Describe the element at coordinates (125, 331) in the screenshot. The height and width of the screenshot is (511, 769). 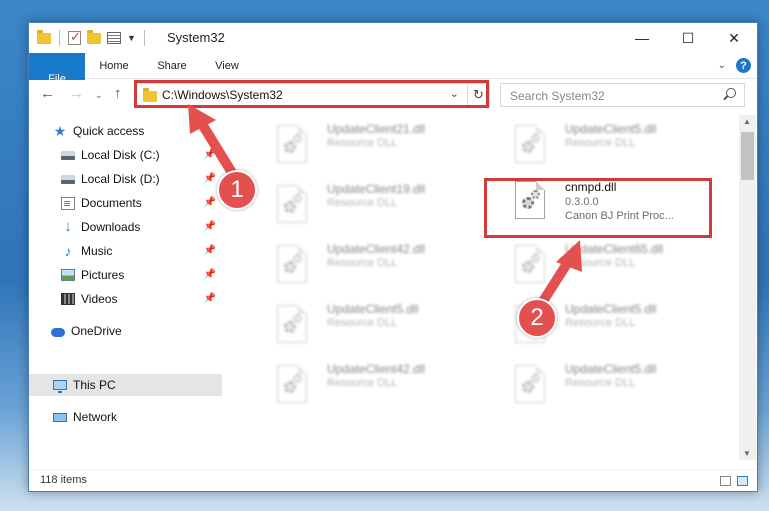
I see `nav-item-onedrive: OneDrive` at that location.